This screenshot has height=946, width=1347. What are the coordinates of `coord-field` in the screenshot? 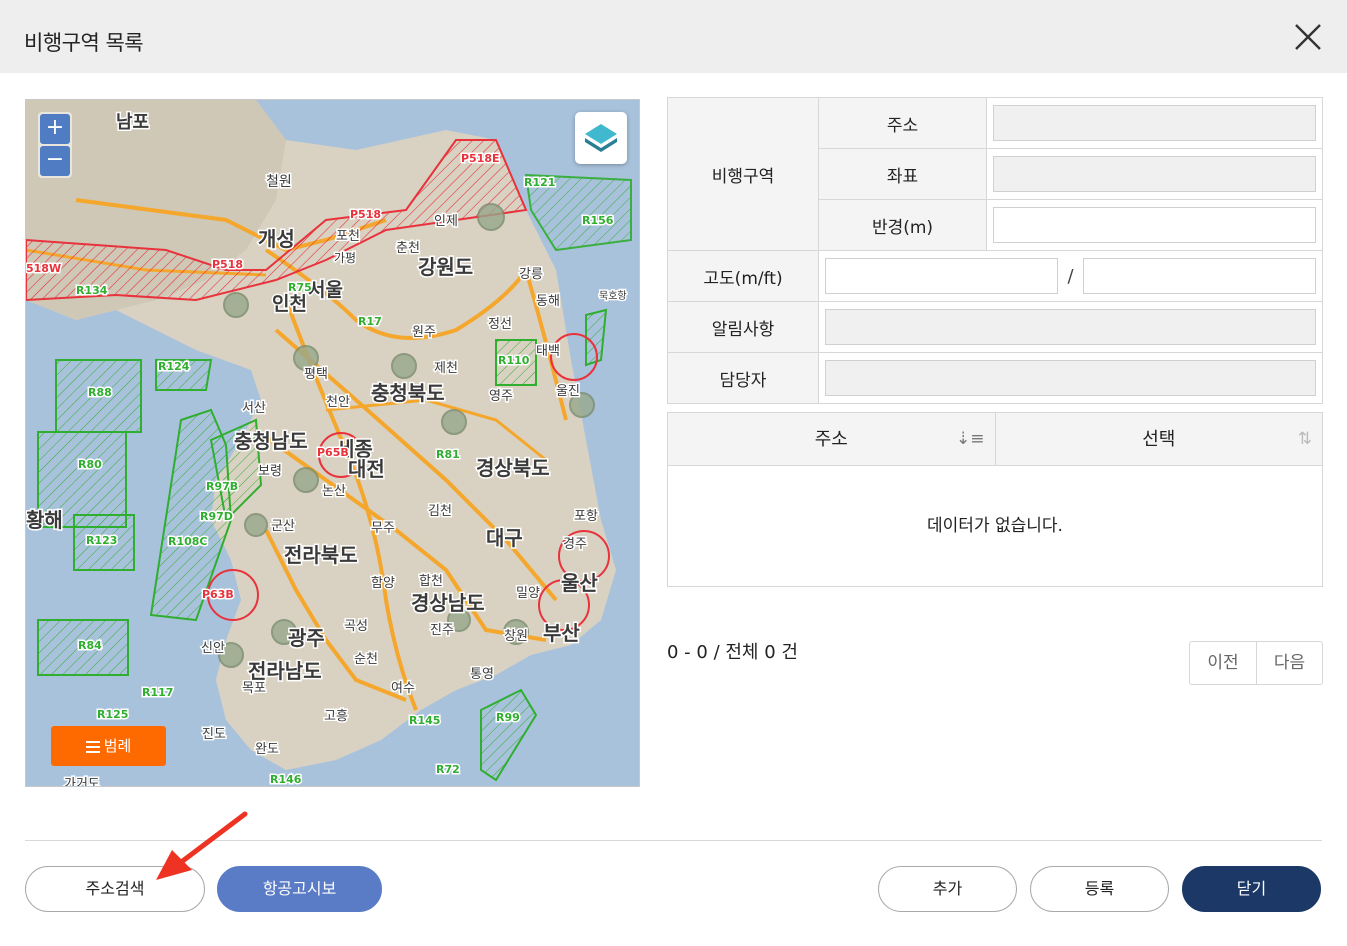 It's located at (1154, 174).